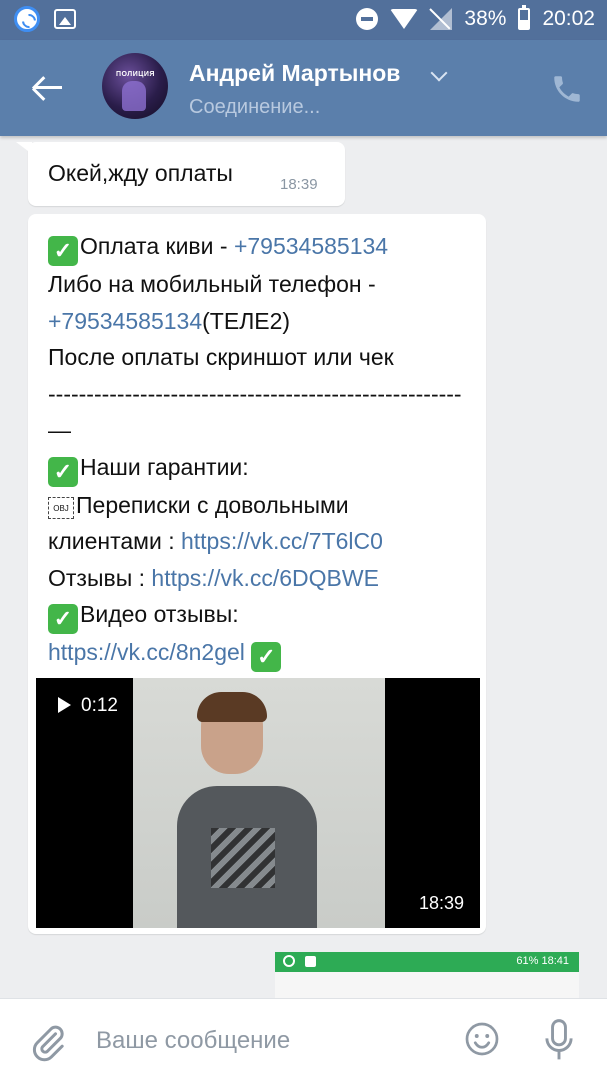 The height and width of the screenshot is (1081, 607). Describe the element at coordinates (524, 17) in the screenshot. I see `battery-icon` at that location.